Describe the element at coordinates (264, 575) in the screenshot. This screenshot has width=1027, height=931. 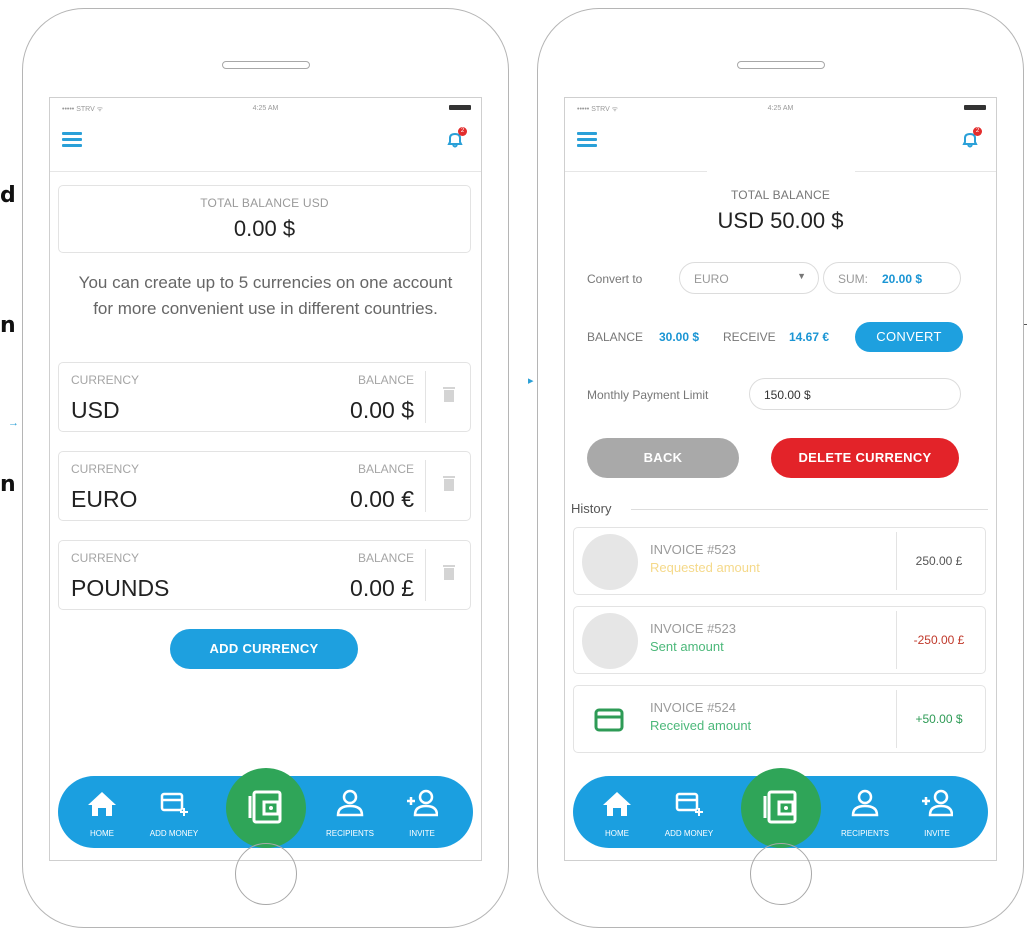
I see `currency-card-pounds: CURRENCY POUNDS BALANCE 0.00 £` at that location.